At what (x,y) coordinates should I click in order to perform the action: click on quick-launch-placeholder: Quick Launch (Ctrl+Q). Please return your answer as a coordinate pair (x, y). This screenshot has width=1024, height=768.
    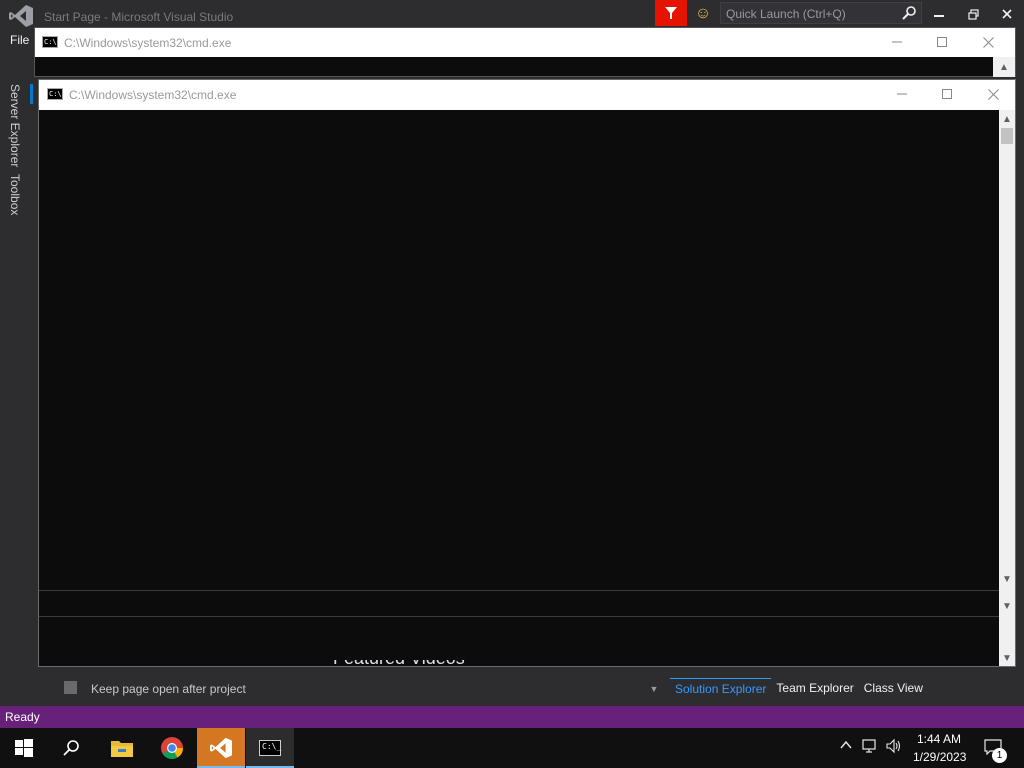
    Looking at the image, I should click on (786, 14).